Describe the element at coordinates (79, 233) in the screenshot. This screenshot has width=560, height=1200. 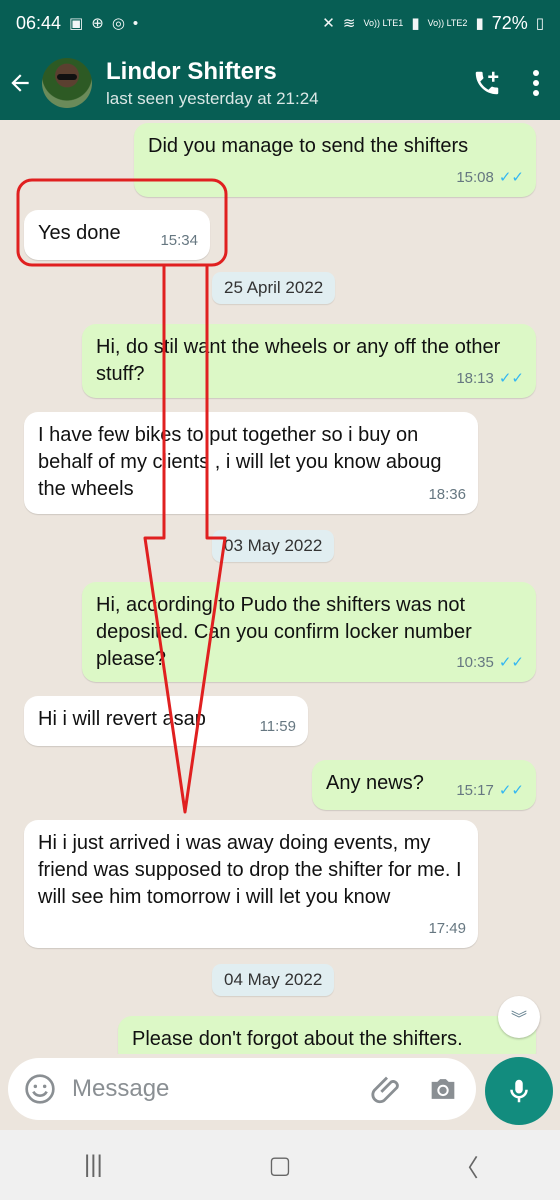
I see `message-text: Yes done` at that location.